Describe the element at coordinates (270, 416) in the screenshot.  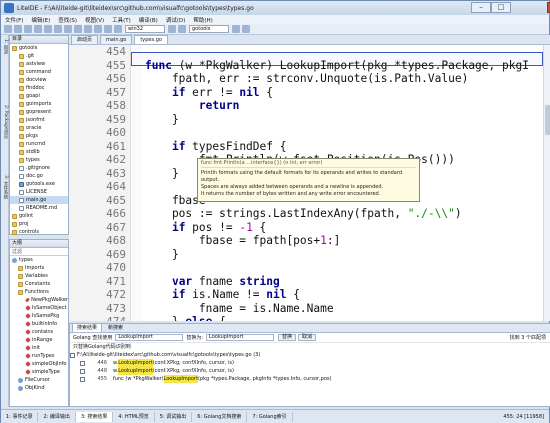
I see `status-tab: 7: Golang索引` at that location.